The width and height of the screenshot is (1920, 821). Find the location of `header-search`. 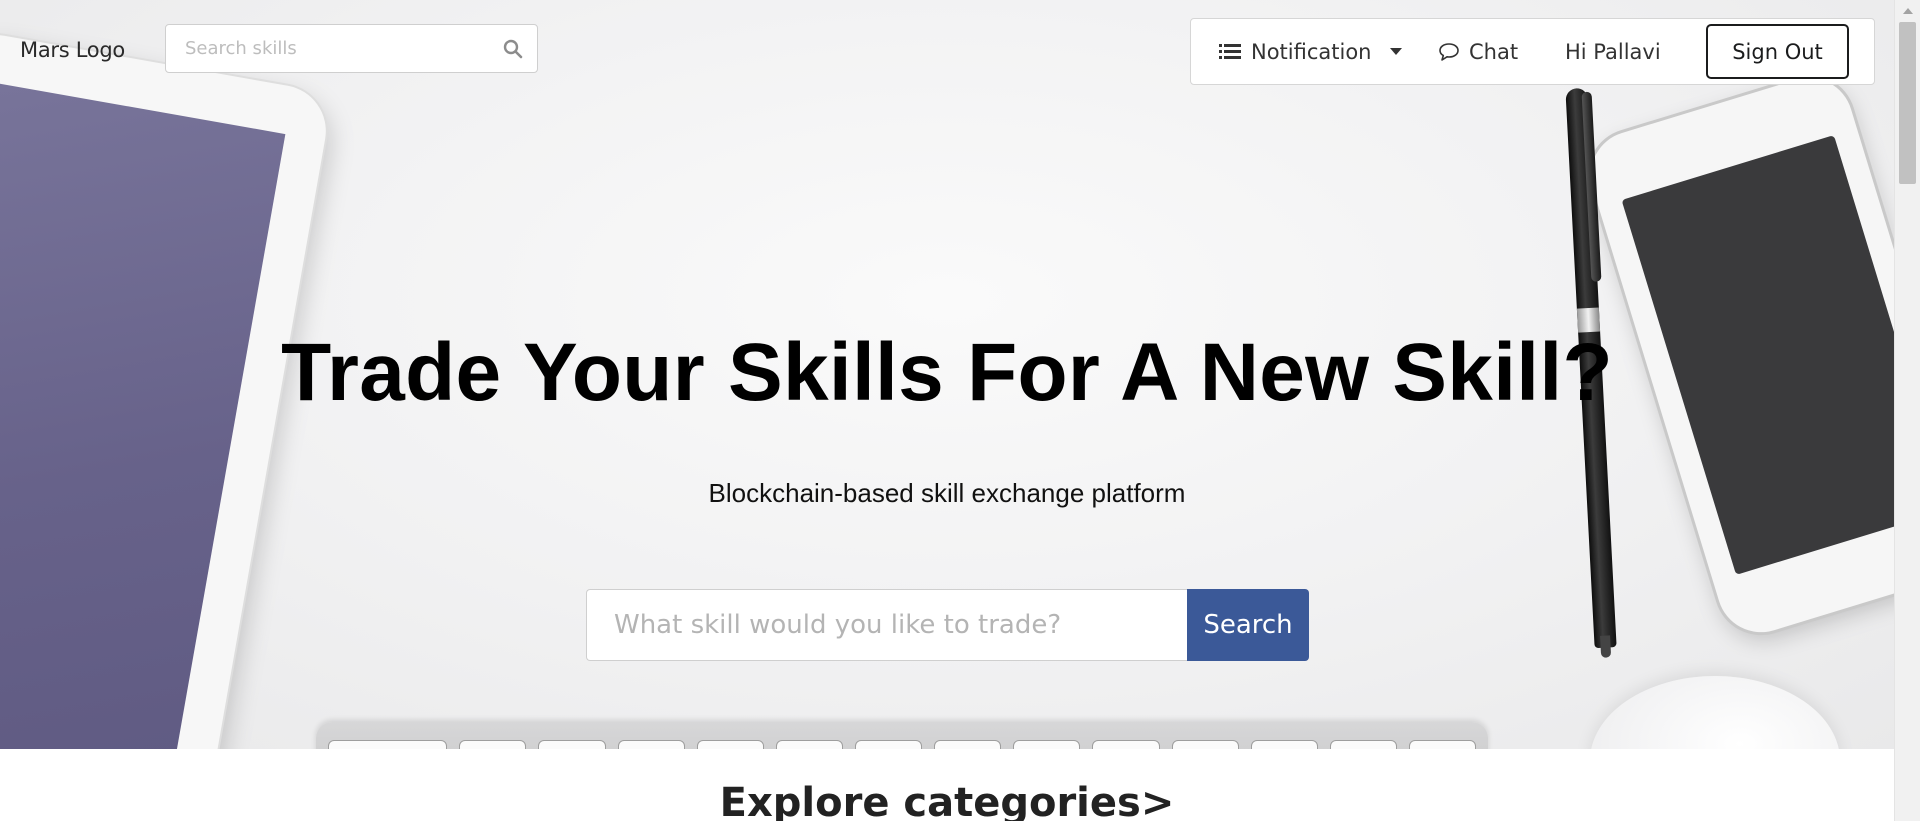

header-search is located at coordinates (351, 48).